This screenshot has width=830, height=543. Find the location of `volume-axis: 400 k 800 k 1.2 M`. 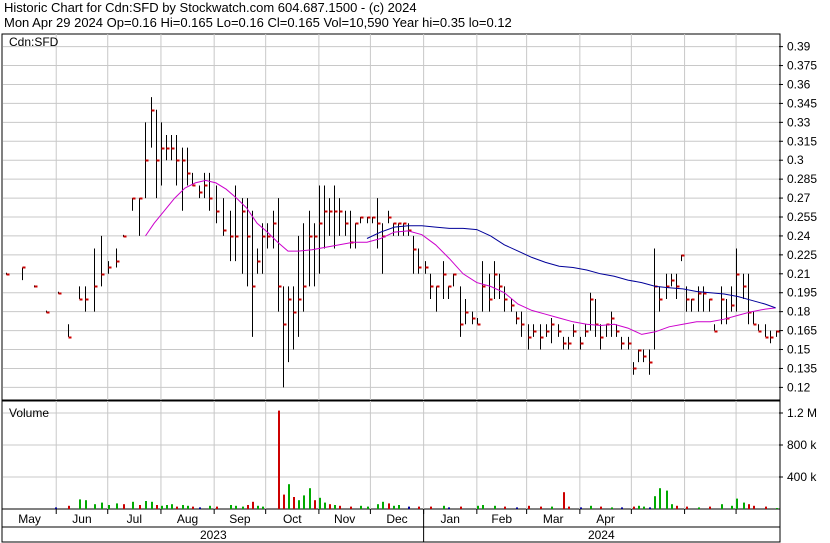

volume-axis: 400 k 800 k 1.2 M is located at coordinates (798, 445).